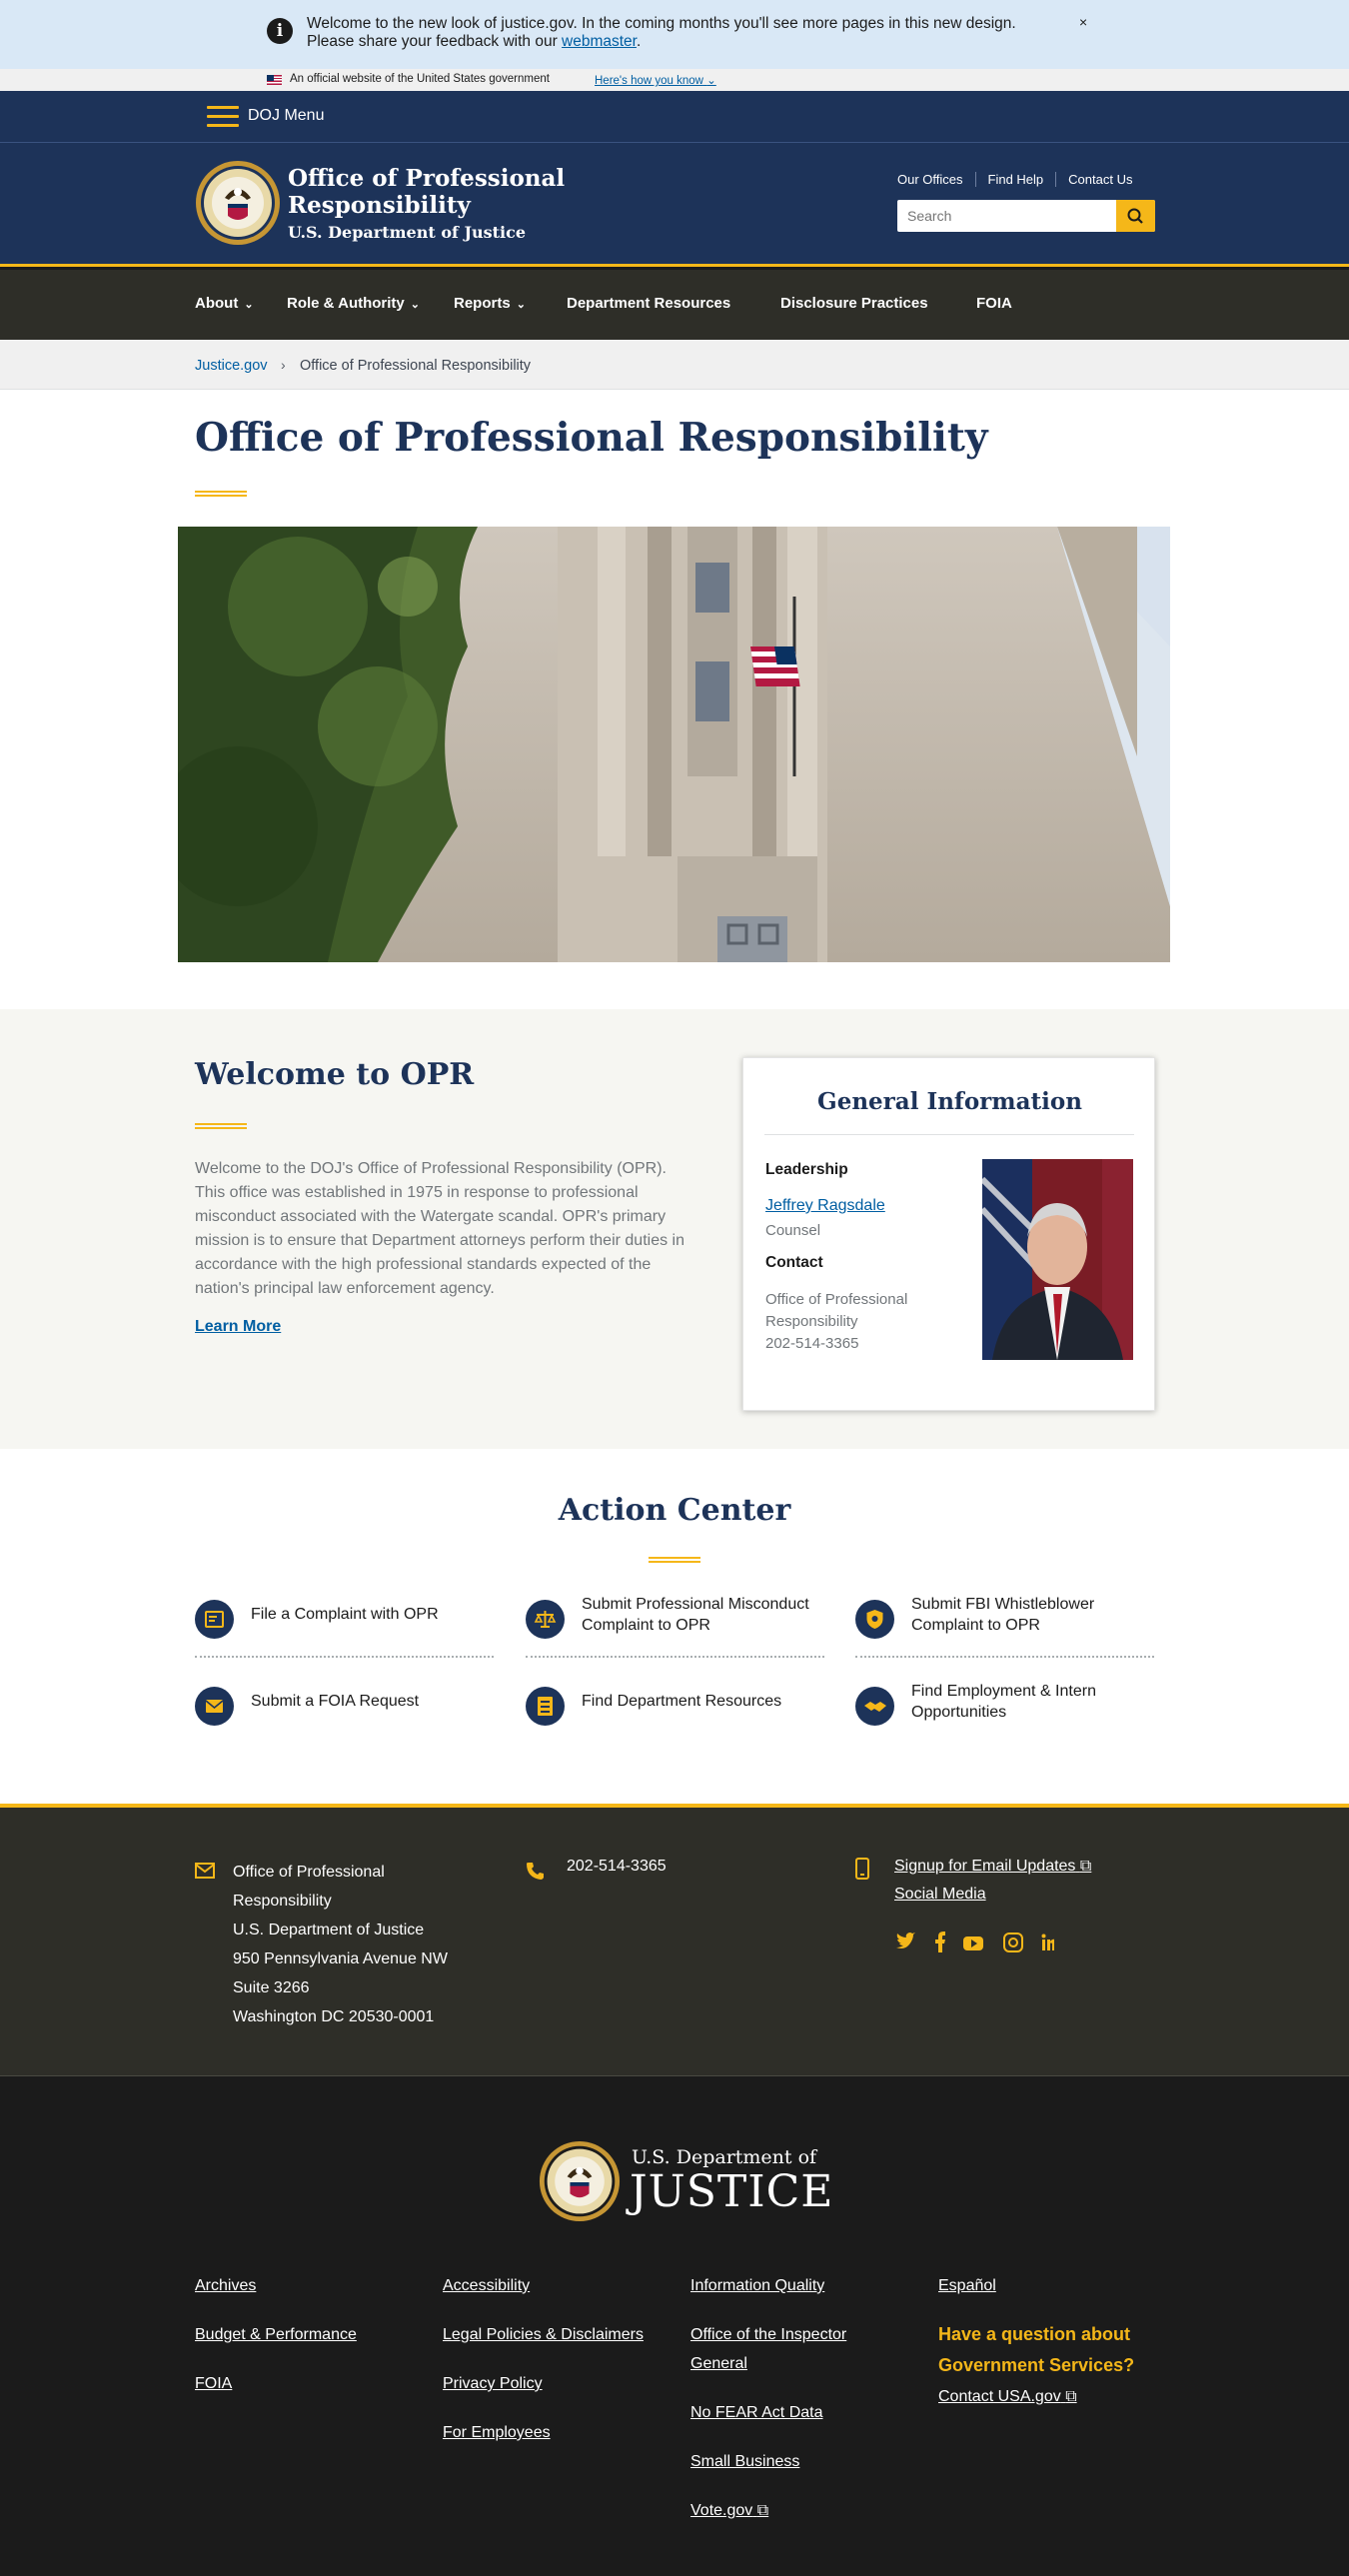  I want to click on footer-link-foia: FOIA, so click(276, 2383).